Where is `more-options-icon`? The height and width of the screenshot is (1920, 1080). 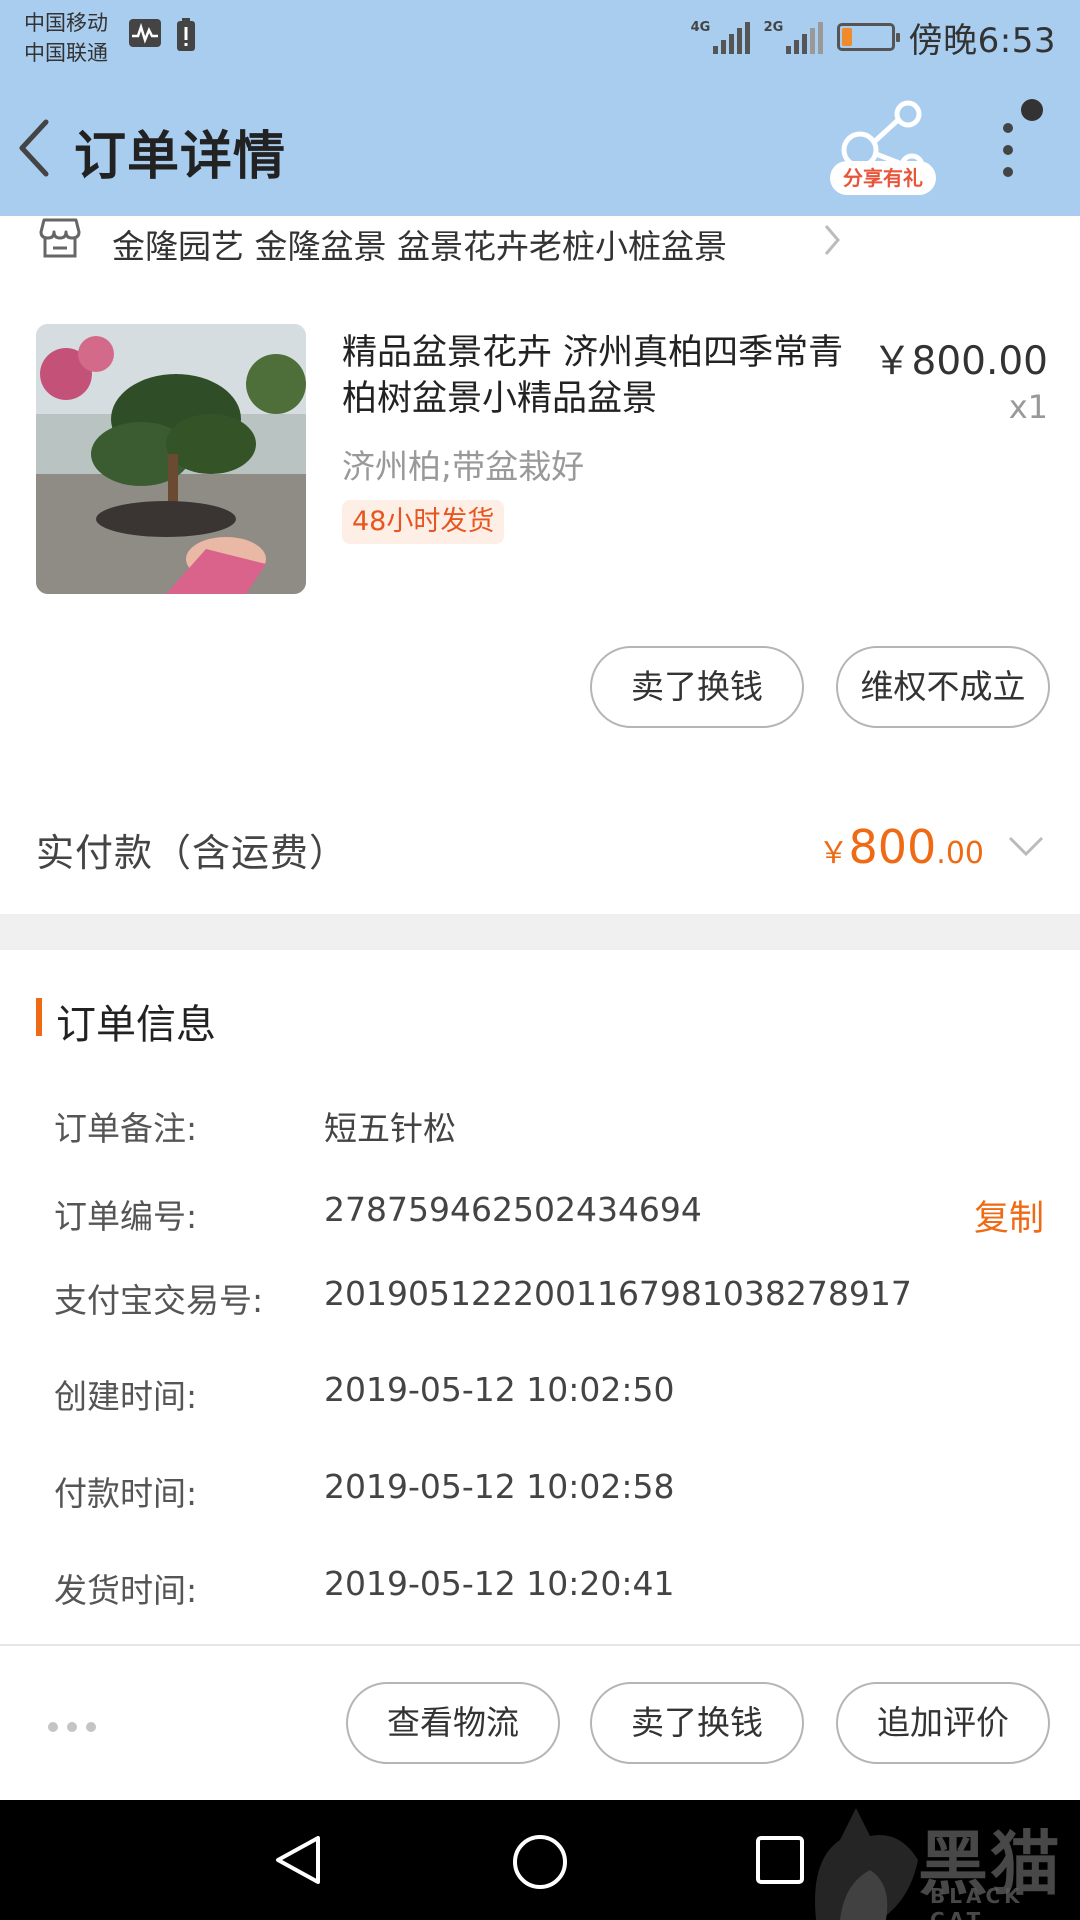
more-options-icon is located at coordinates (72, 1727).